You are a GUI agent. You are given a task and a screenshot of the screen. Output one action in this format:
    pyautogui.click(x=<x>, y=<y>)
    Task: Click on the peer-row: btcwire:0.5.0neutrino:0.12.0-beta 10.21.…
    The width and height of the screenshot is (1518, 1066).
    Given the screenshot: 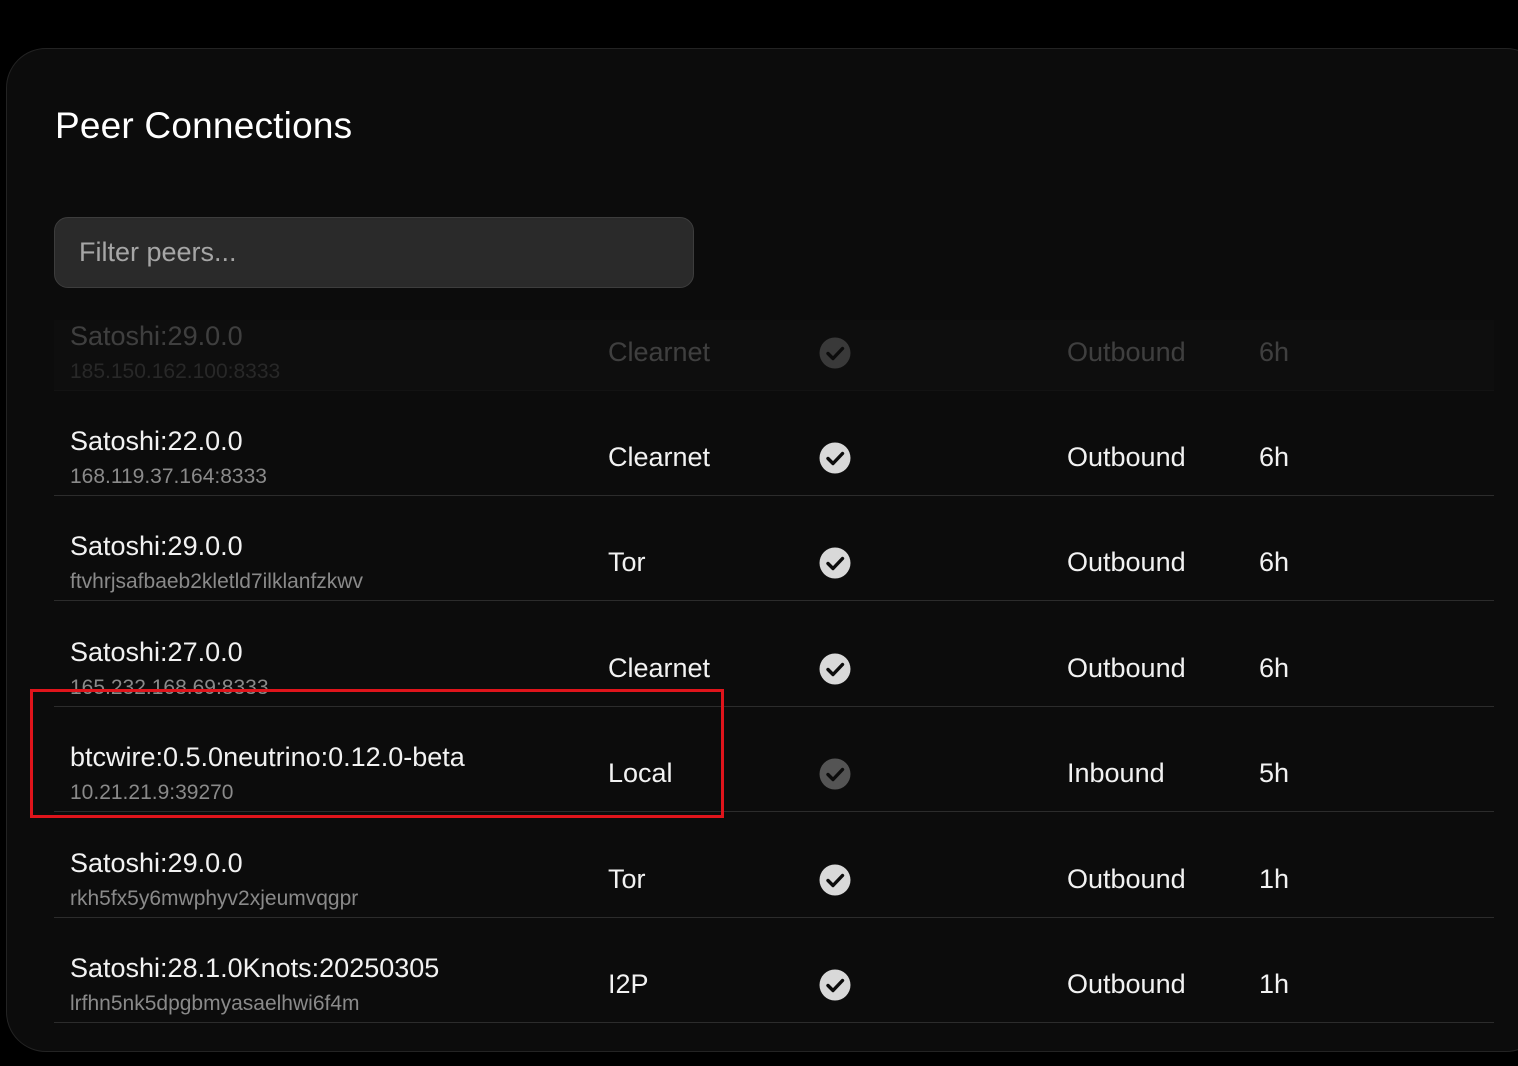 What is the action you would take?
    pyautogui.click(x=774, y=759)
    